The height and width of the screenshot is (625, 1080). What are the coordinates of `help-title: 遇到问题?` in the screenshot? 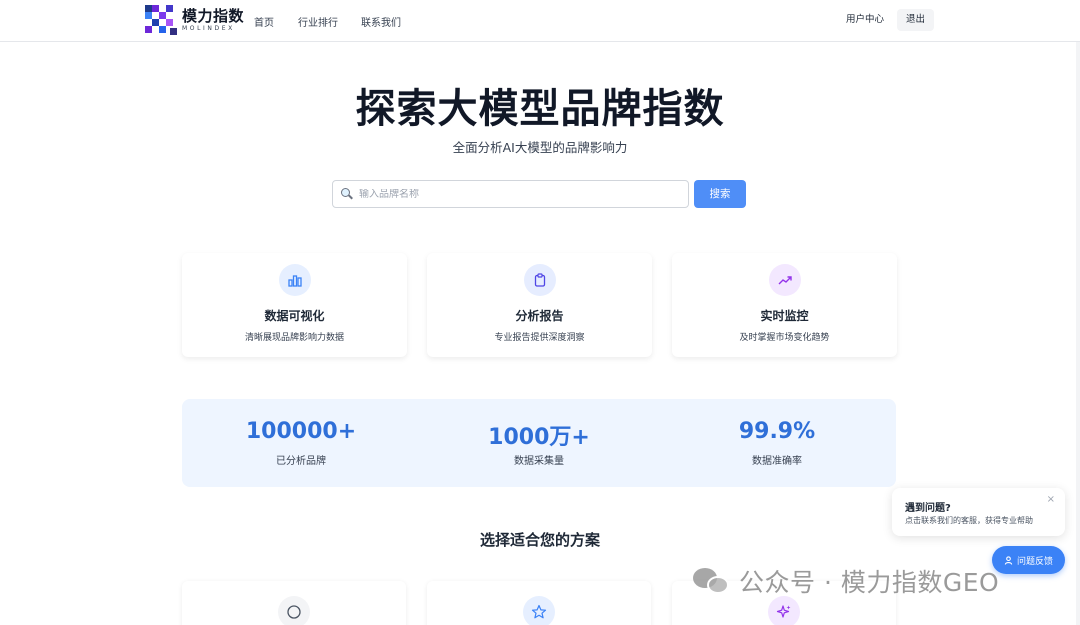 It's located at (928, 508).